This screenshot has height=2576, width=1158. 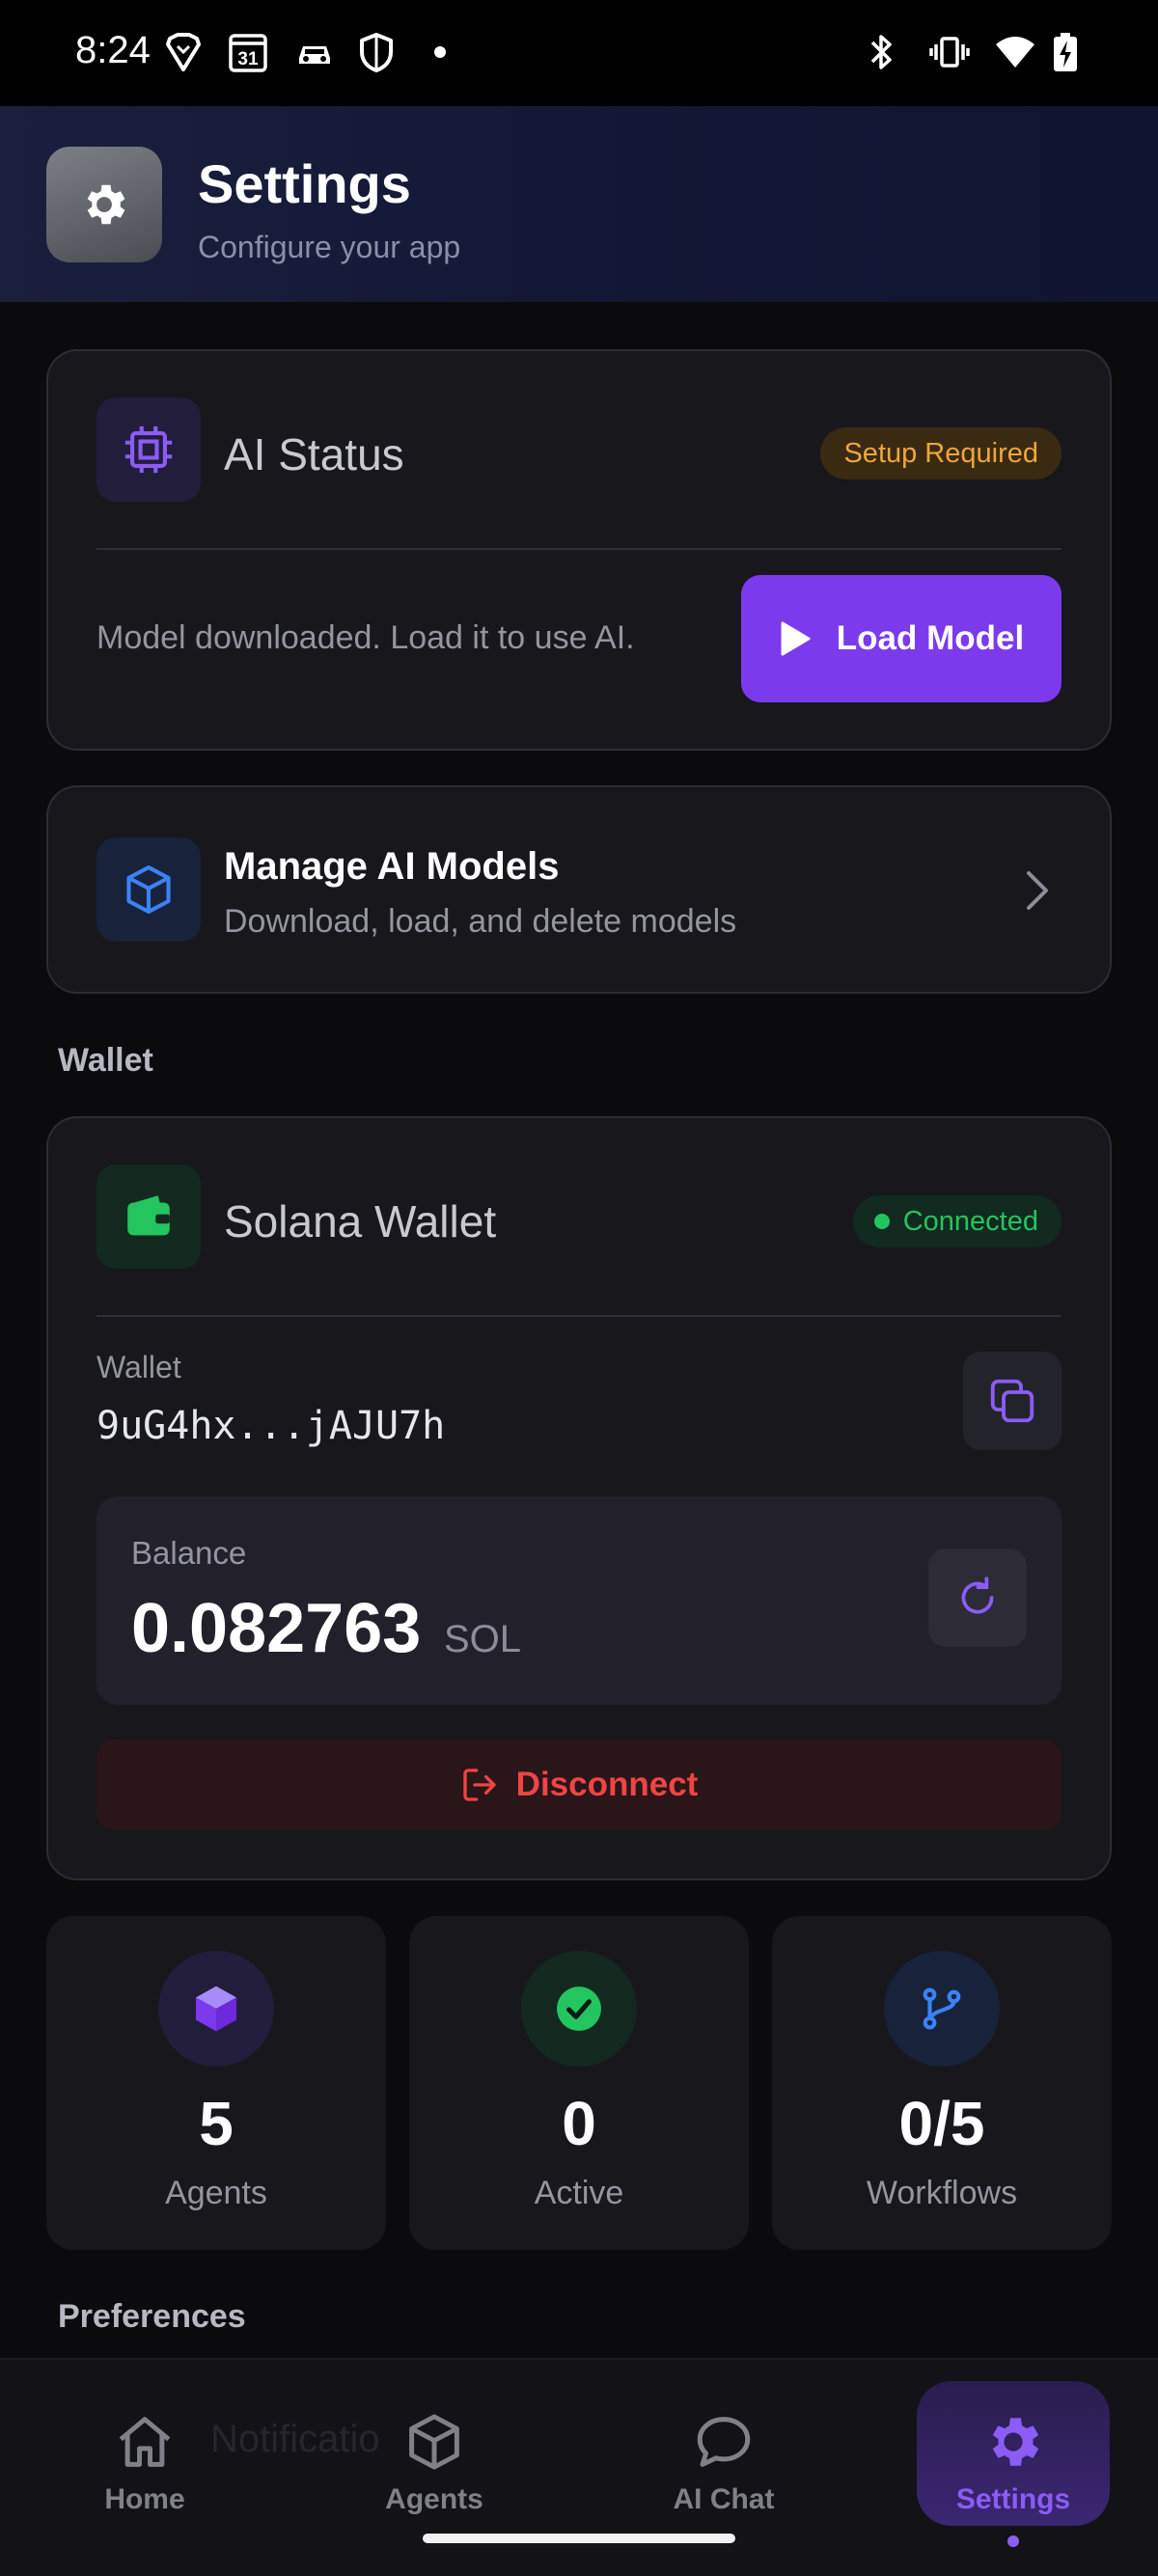 What do you see at coordinates (1013, 2541) in the screenshot?
I see `active-tab-indicator` at bounding box center [1013, 2541].